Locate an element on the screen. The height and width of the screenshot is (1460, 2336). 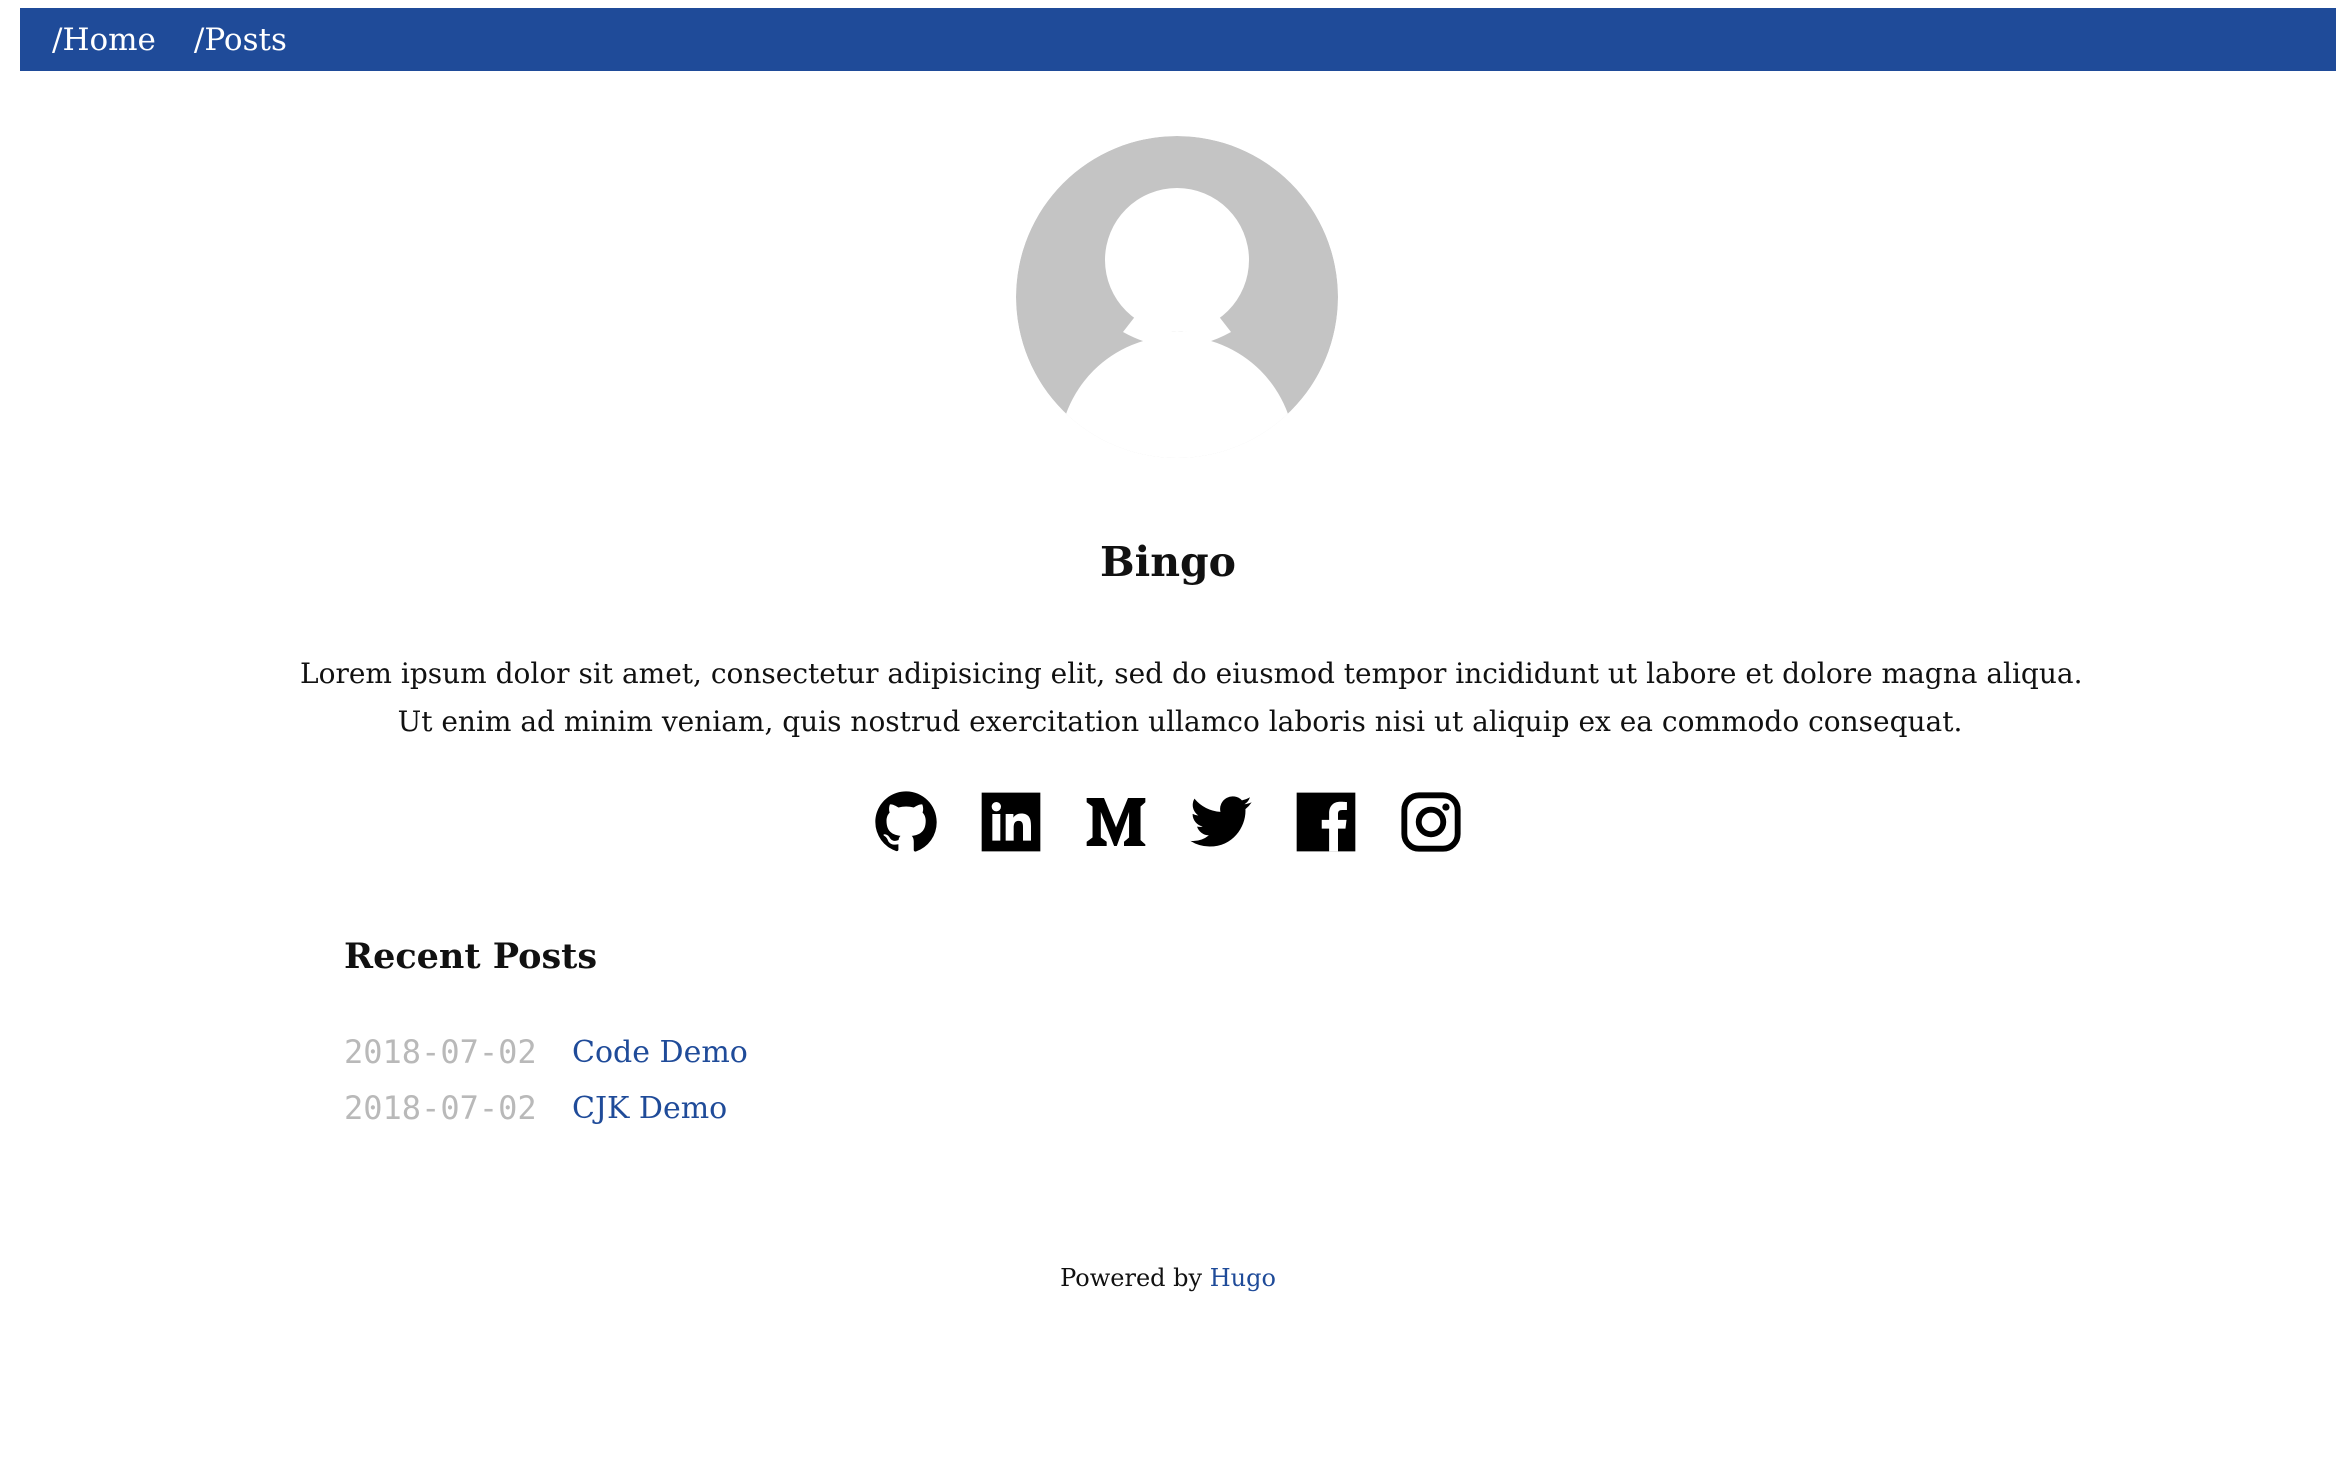
post-link: Code Demo is located at coordinates (660, 1052).